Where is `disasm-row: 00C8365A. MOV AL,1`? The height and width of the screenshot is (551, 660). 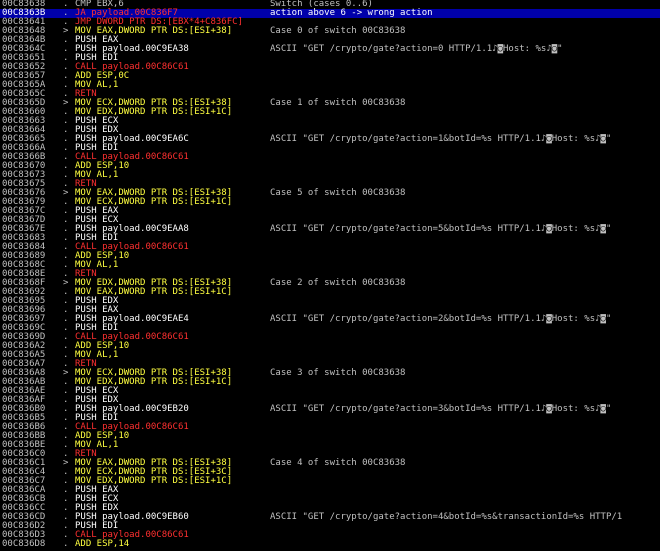 disasm-row: 00C8365A. MOV AL,1 is located at coordinates (330, 85).